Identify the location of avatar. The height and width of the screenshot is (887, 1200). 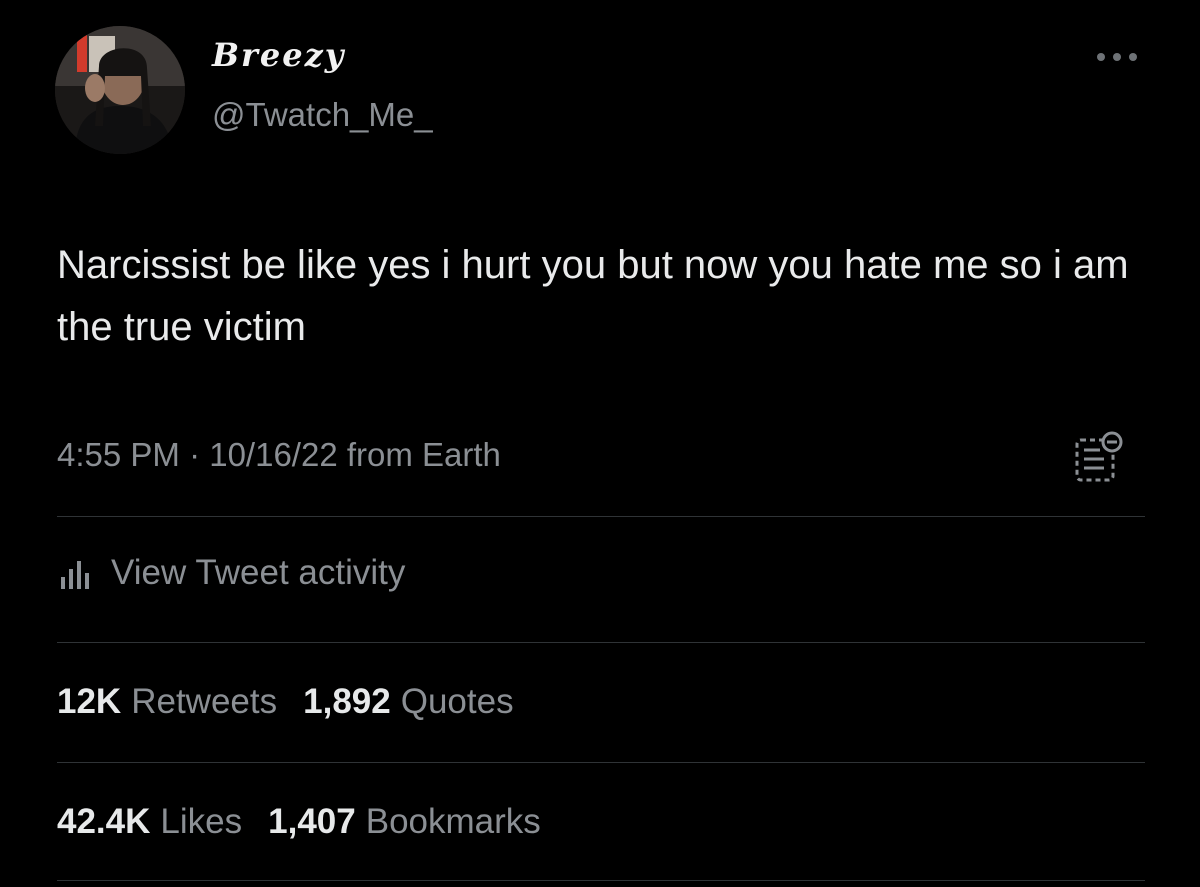
(120, 90).